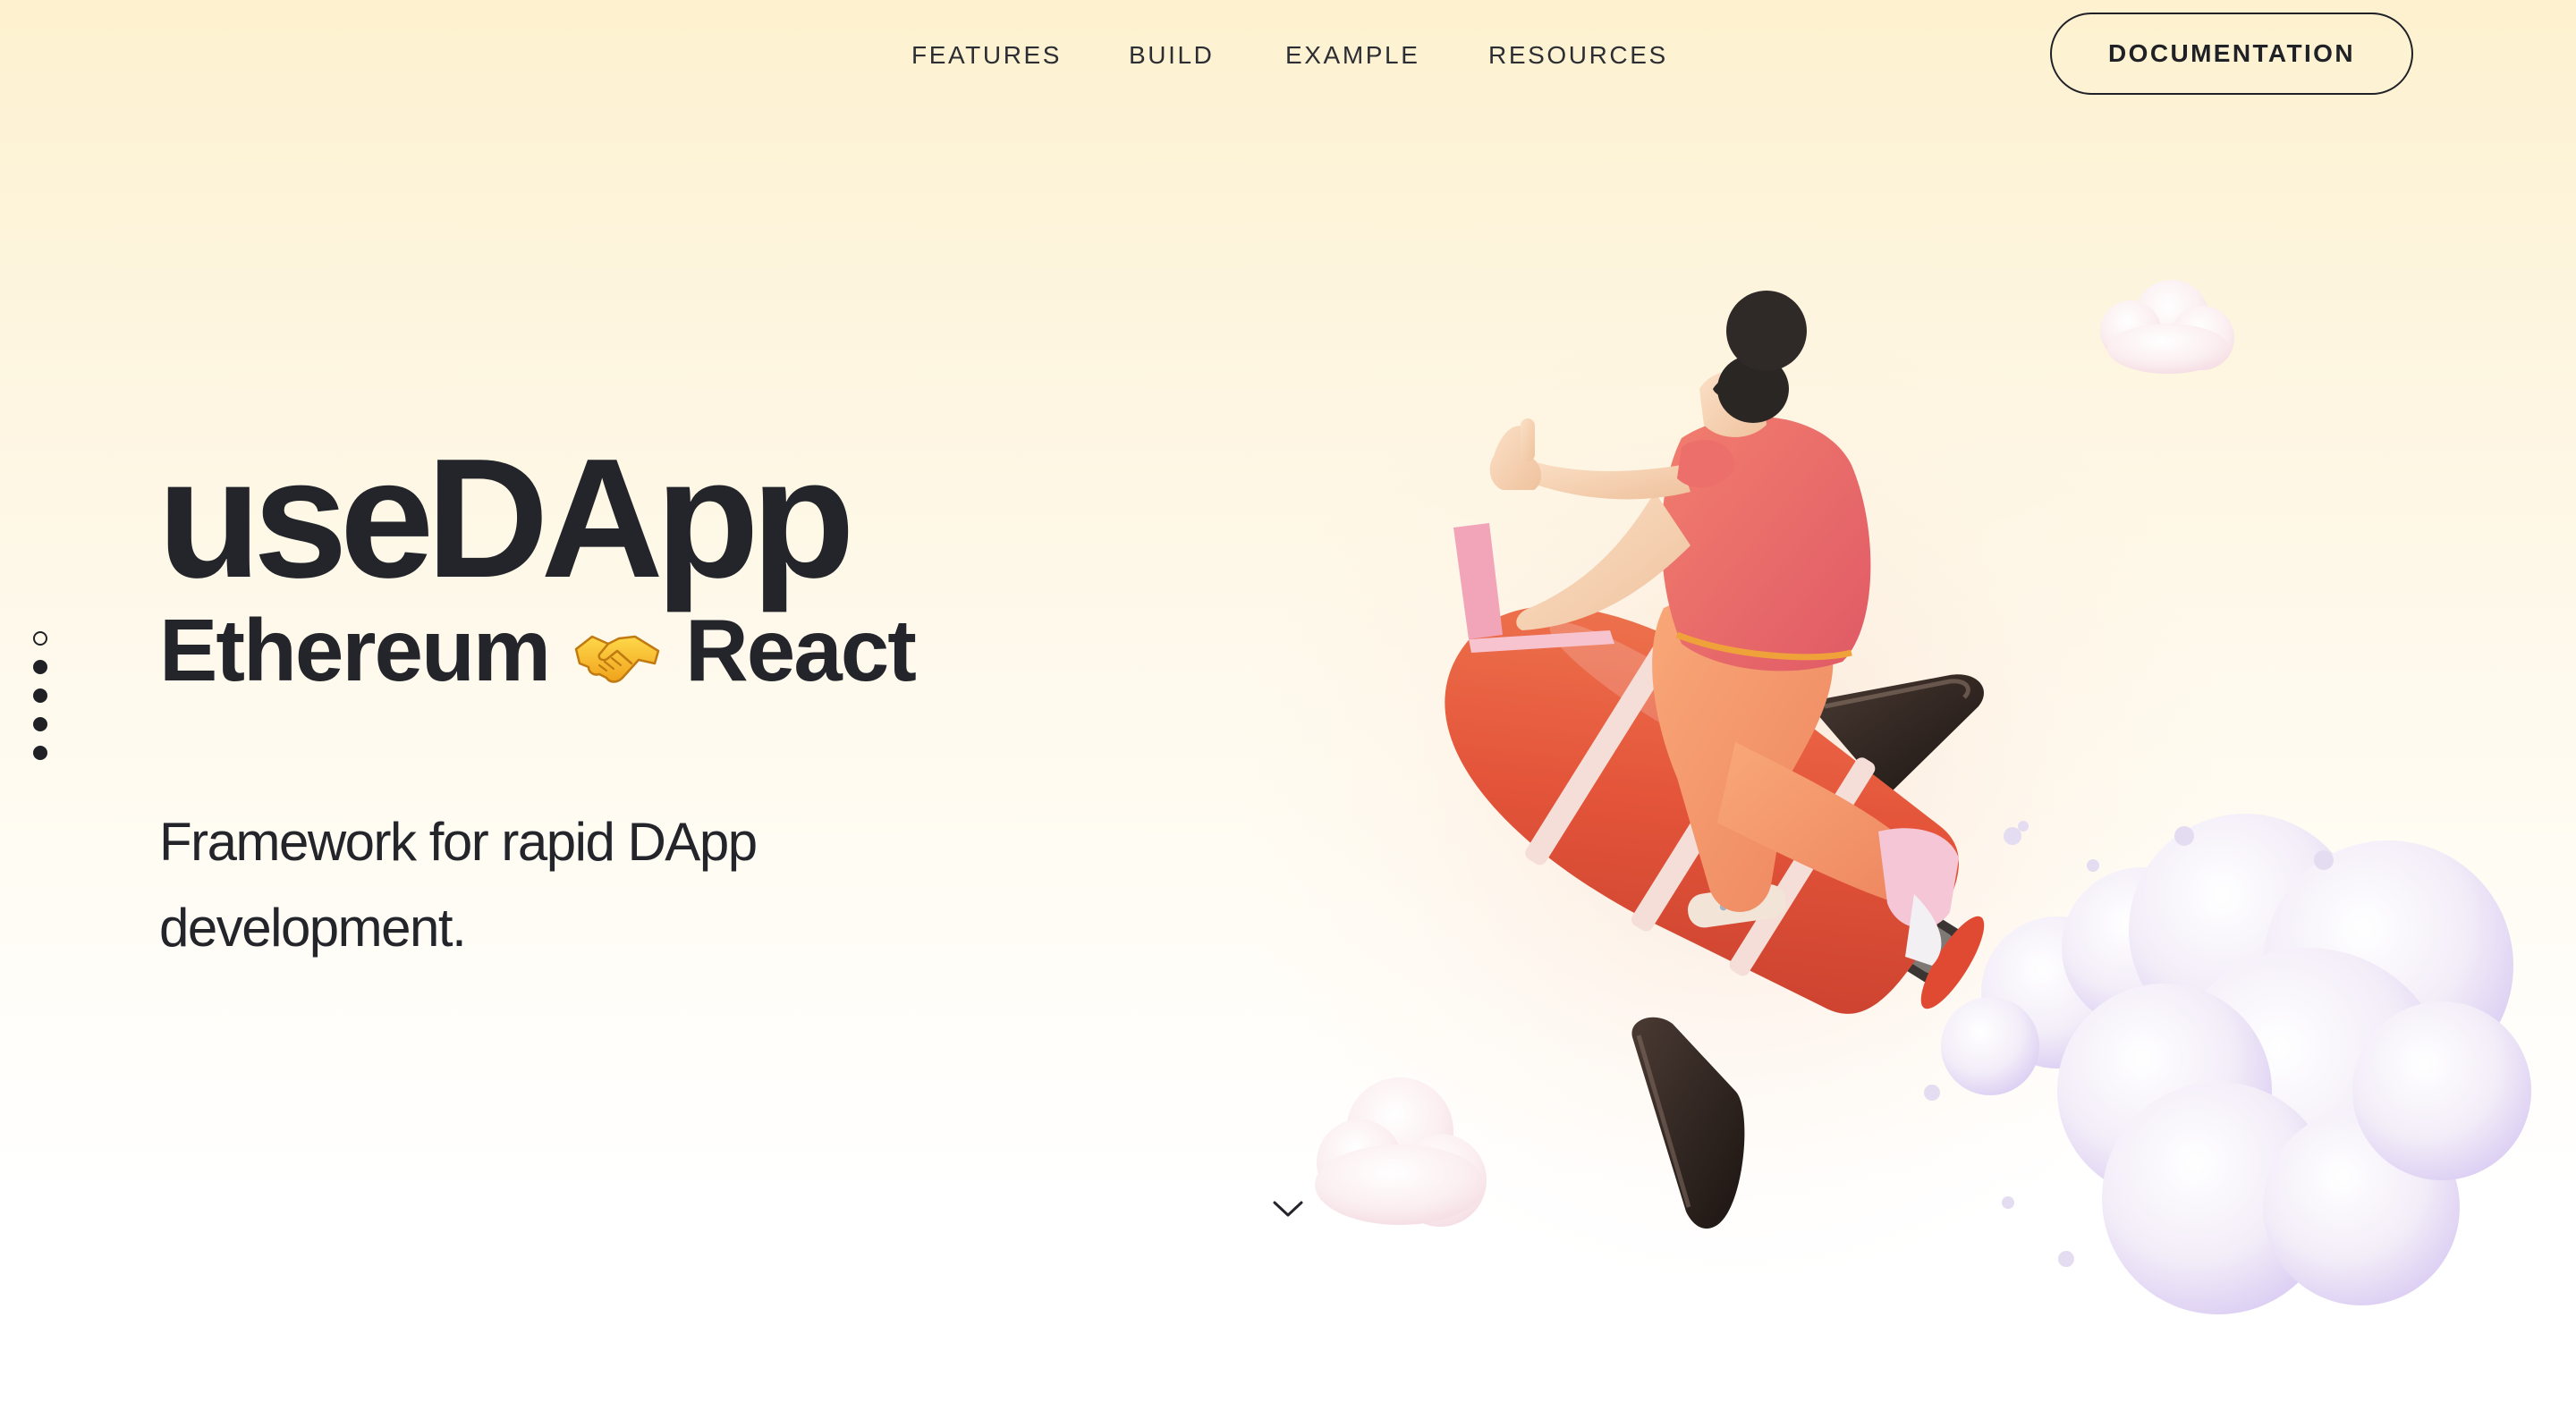 This screenshot has height=1402, width=2576. I want to click on nav-link-example: EXAMPLE, so click(1352, 55).